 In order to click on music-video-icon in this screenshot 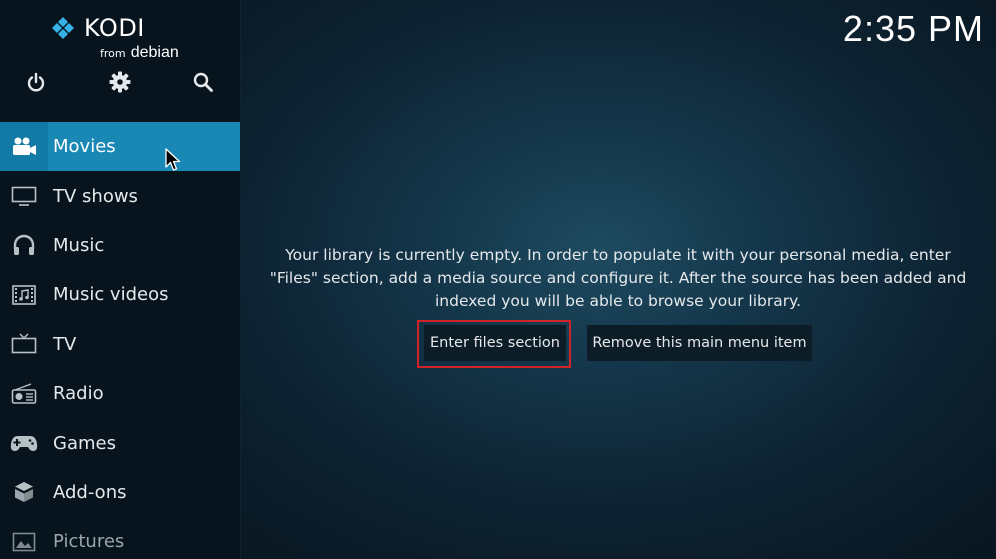, I will do `click(24, 294)`.